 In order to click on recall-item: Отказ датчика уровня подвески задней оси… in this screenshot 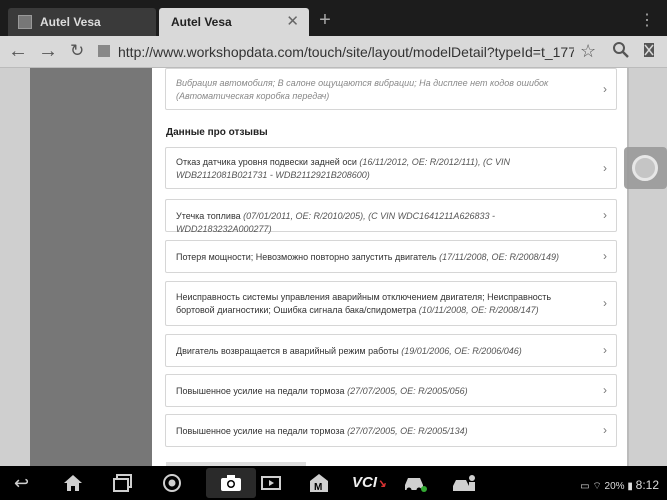, I will do `click(391, 168)`.